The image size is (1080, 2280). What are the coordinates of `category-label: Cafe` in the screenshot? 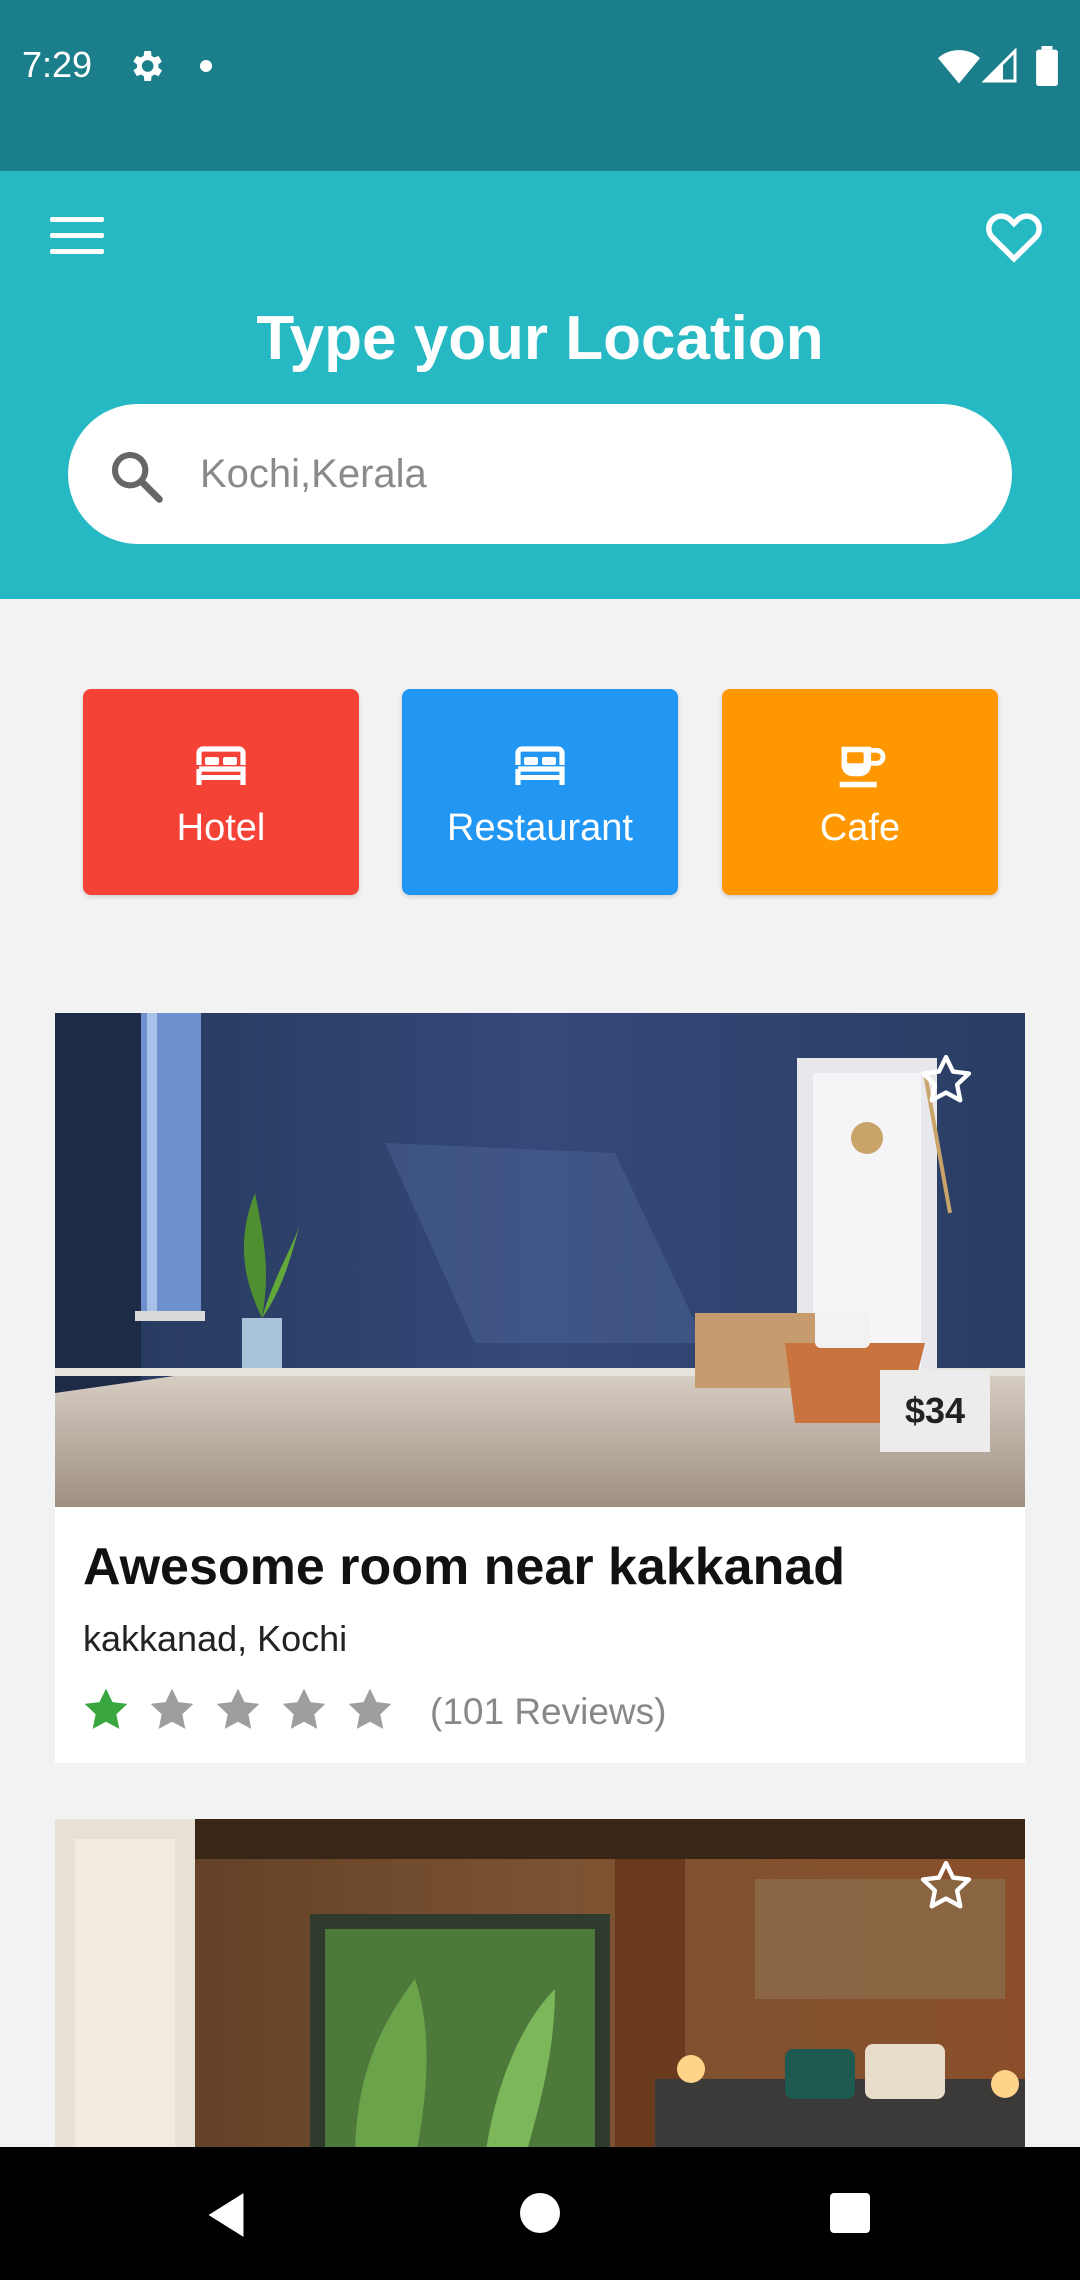 It's located at (860, 828).